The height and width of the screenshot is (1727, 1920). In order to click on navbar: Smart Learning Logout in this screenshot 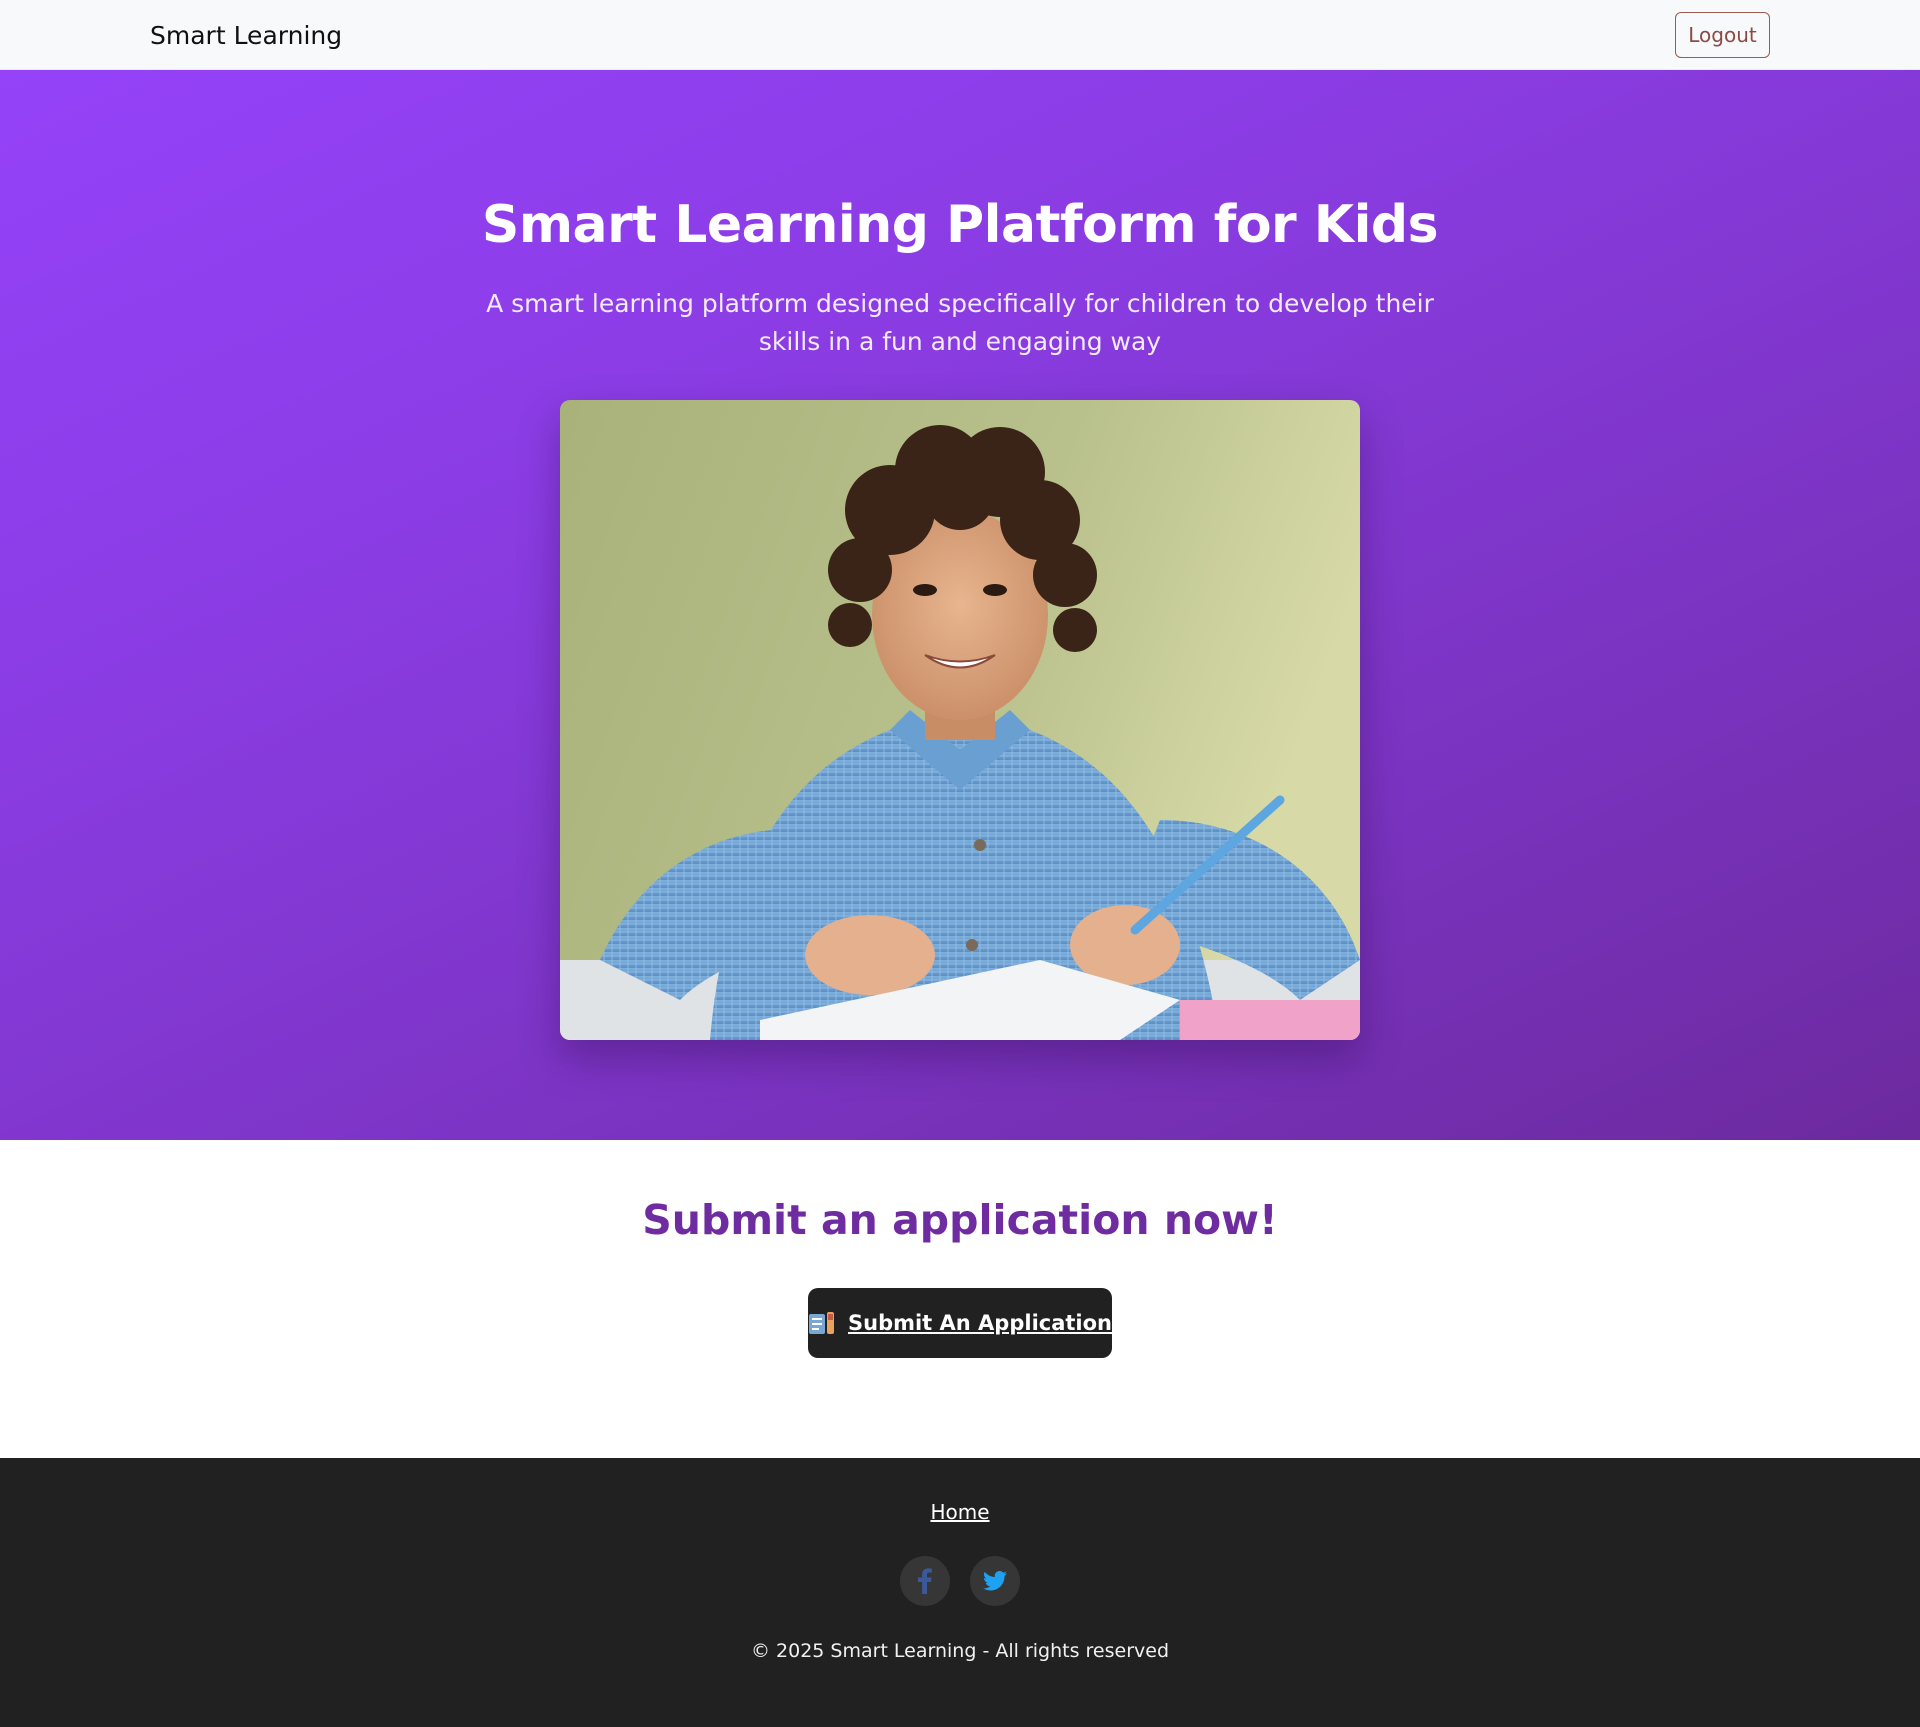, I will do `click(960, 35)`.